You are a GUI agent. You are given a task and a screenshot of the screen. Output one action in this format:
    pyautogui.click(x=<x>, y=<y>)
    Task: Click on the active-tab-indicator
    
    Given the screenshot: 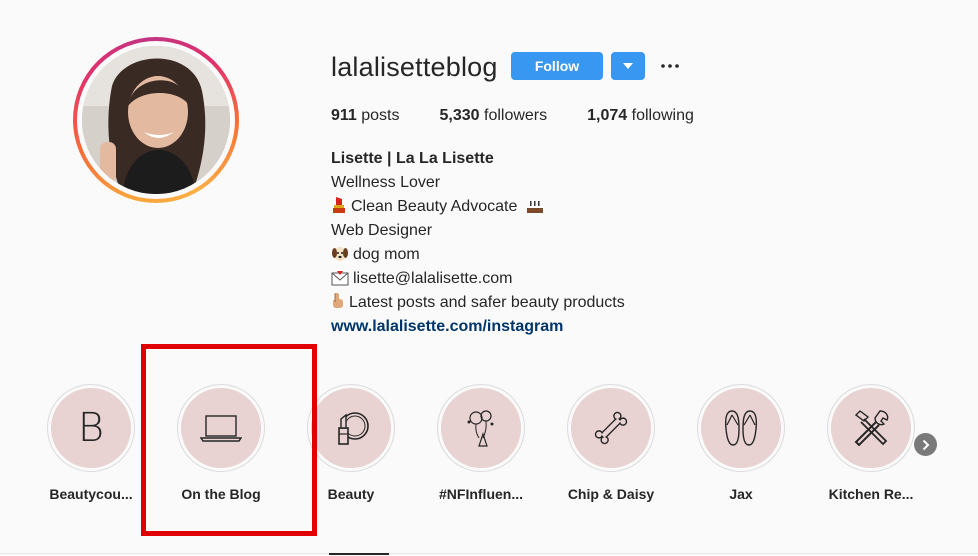 What is the action you would take?
    pyautogui.click(x=359, y=554)
    